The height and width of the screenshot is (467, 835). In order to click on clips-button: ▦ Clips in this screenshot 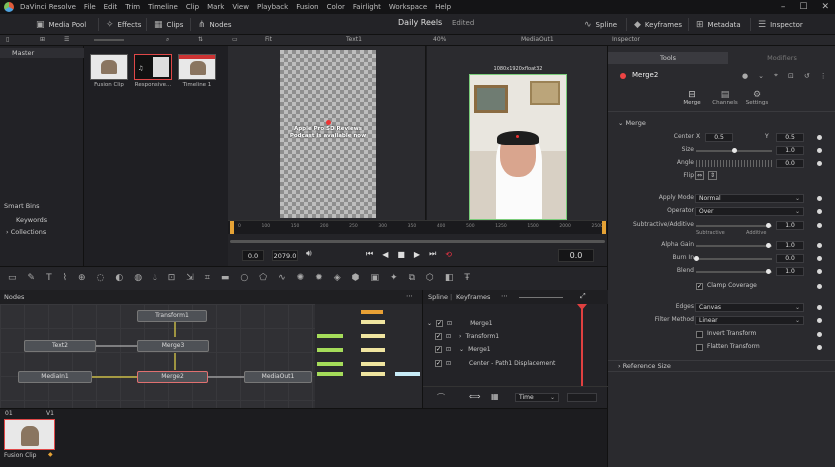, I will do `click(168, 24)`.